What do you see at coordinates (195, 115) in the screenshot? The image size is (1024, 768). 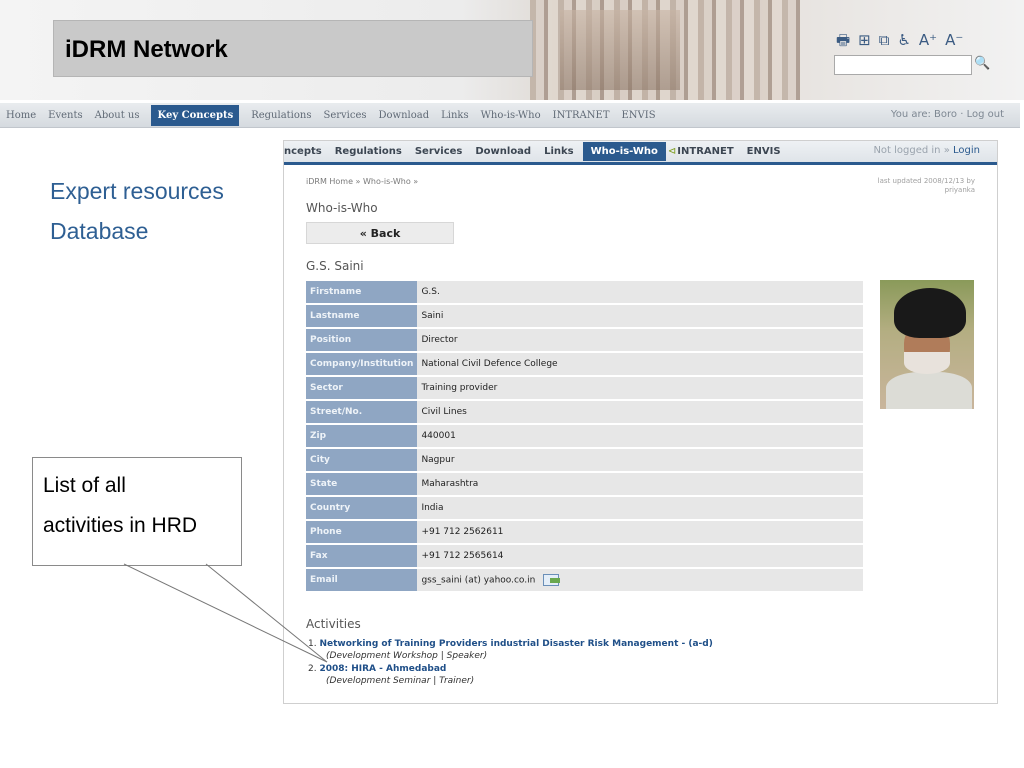 I see `outer-nav-key-concepts: Key Concepts` at bounding box center [195, 115].